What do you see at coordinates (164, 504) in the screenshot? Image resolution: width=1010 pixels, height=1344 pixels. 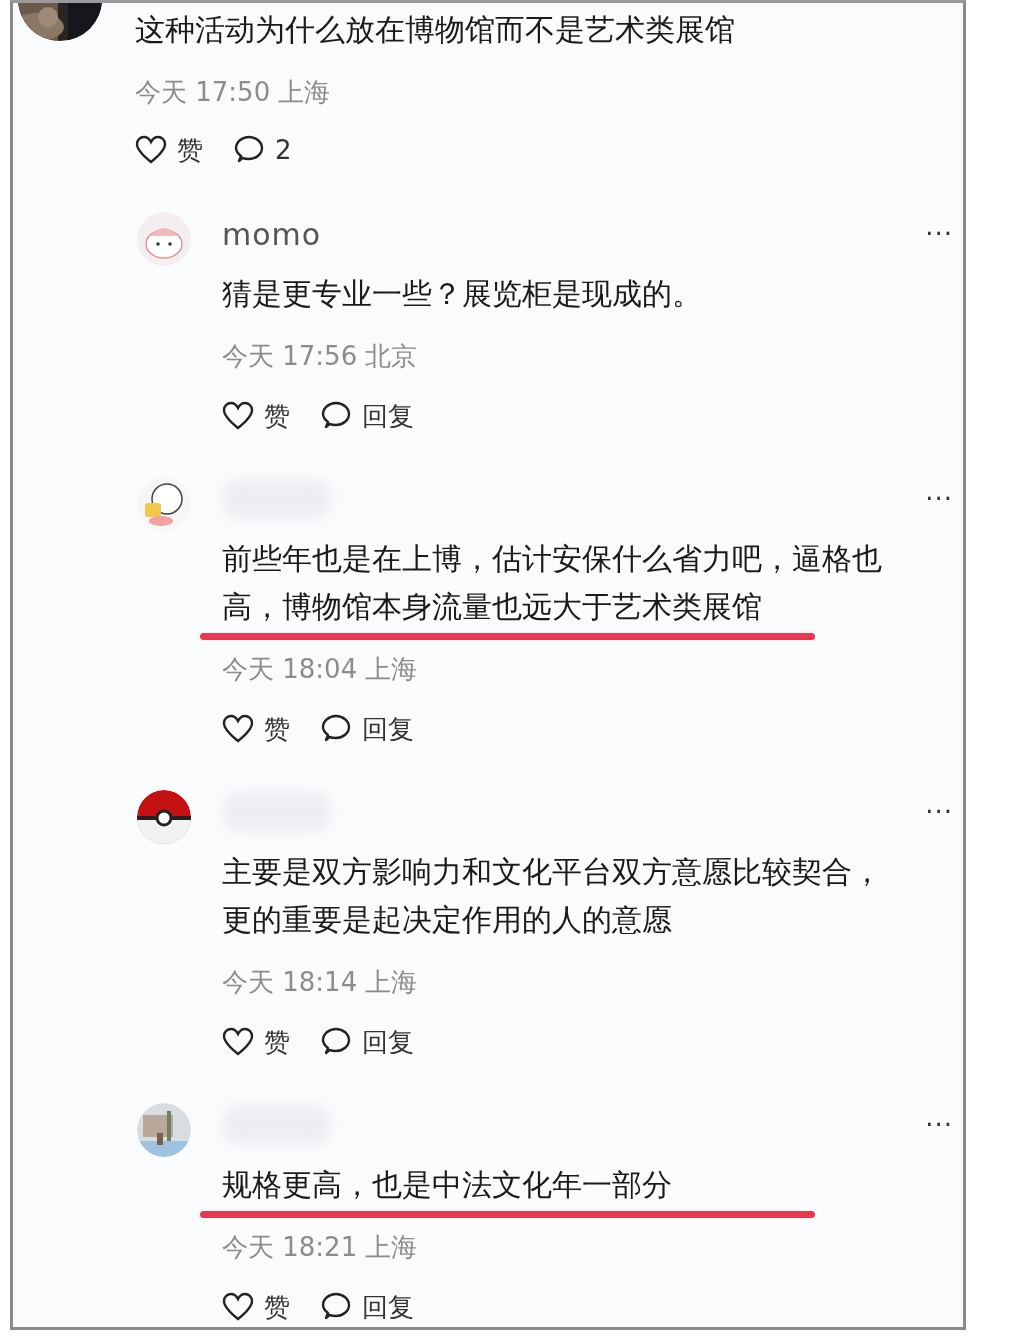 I see `avatar` at bounding box center [164, 504].